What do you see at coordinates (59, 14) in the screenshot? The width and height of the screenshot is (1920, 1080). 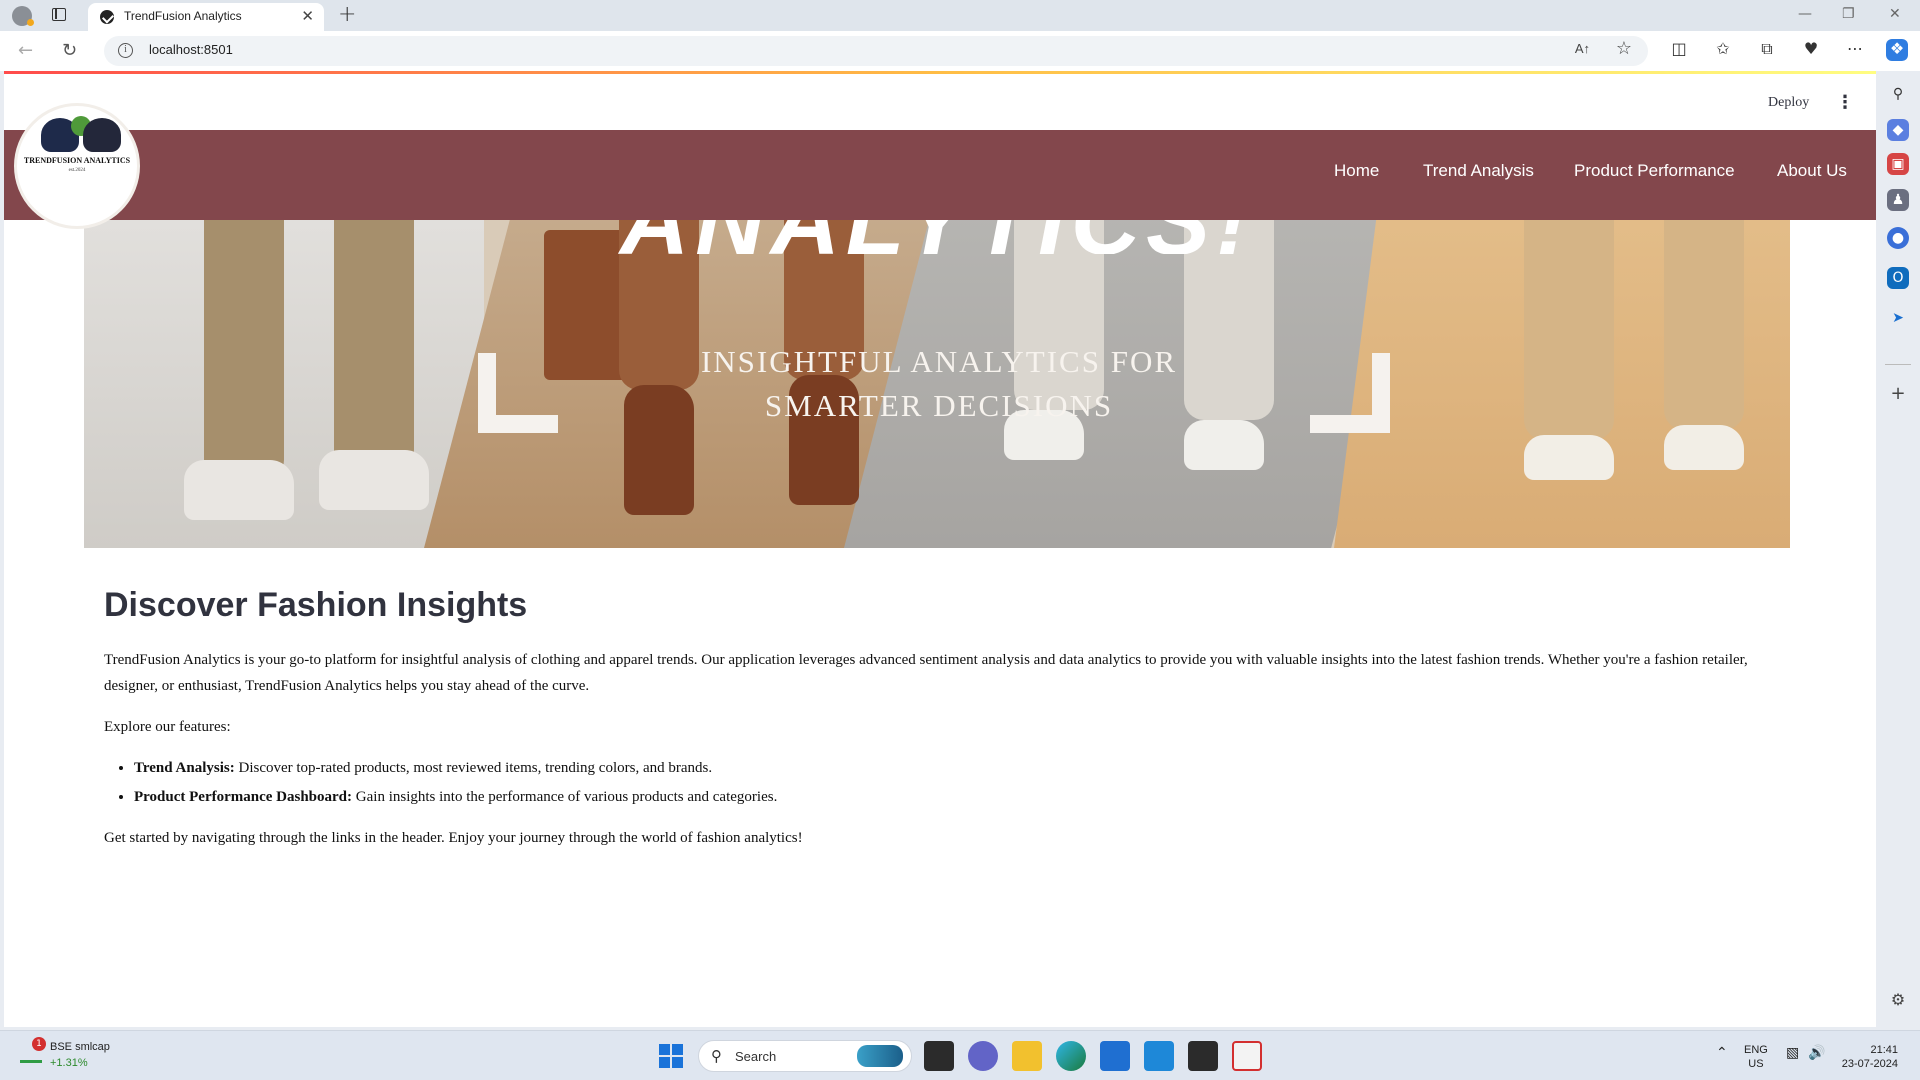 I see `tab-actions-icon` at bounding box center [59, 14].